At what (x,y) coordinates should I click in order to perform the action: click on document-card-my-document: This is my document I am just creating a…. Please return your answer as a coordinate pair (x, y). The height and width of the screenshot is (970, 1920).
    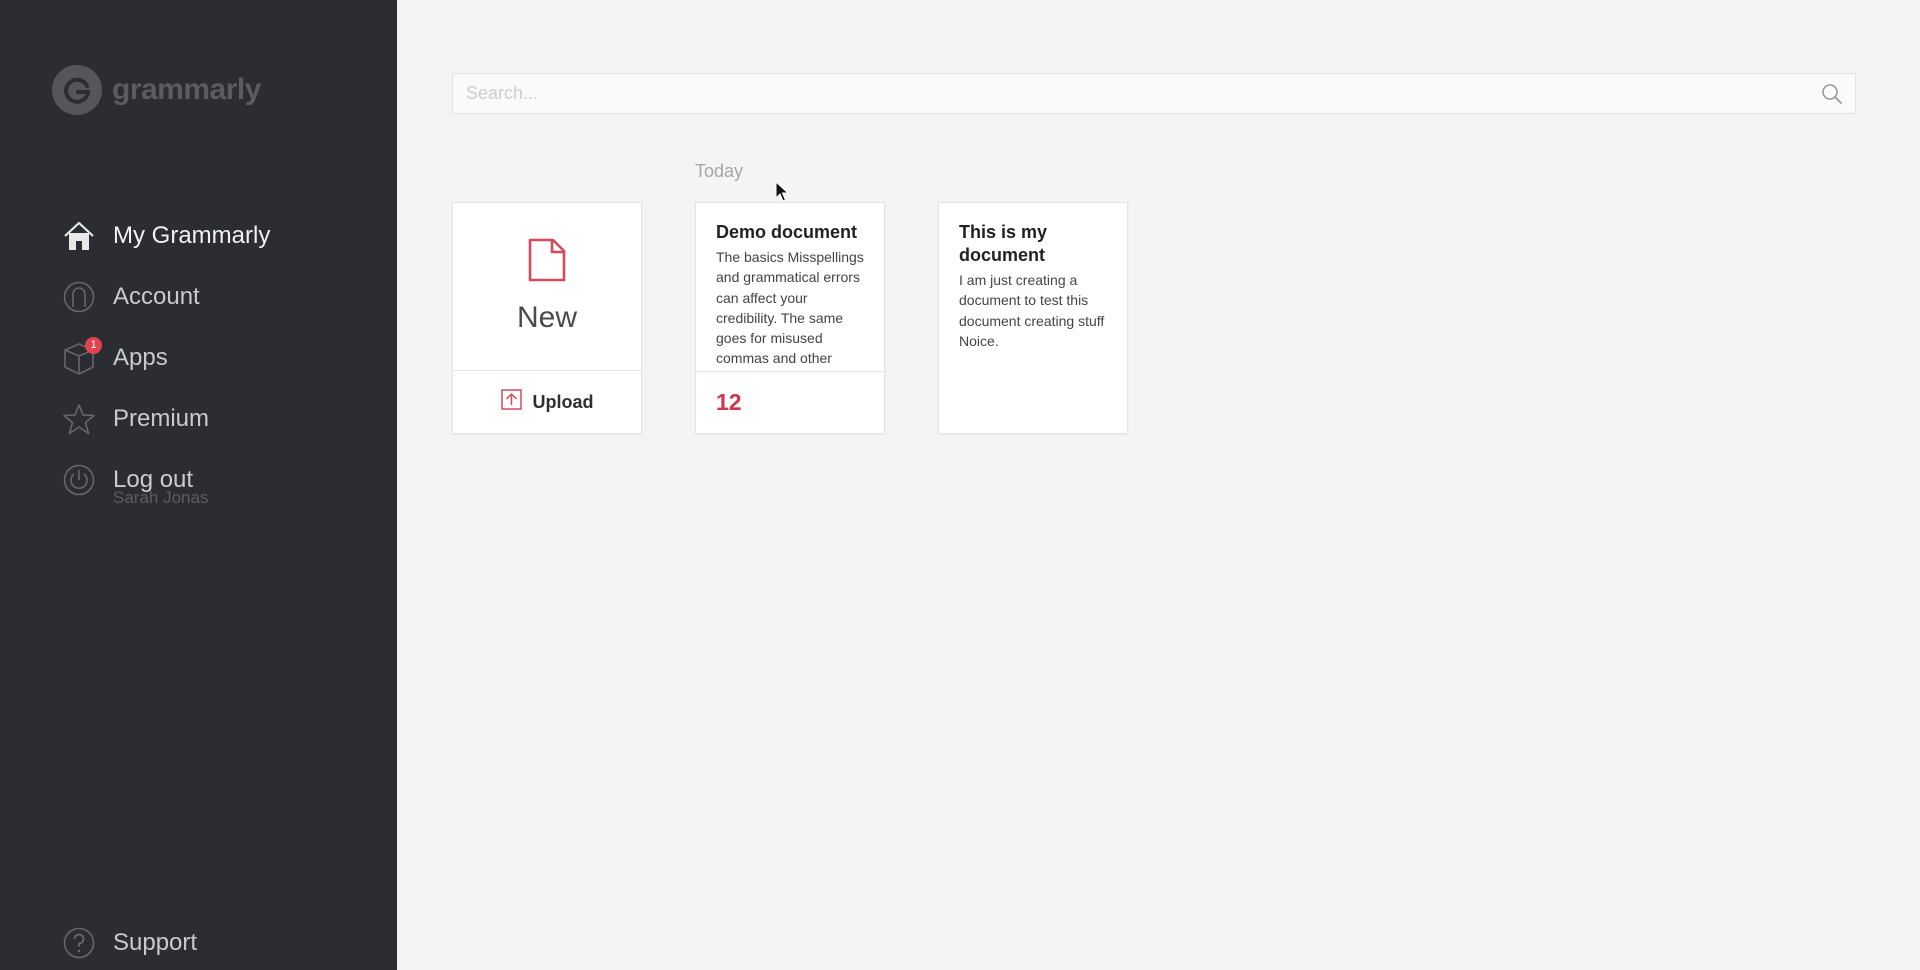
    Looking at the image, I should click on (1033, 318).